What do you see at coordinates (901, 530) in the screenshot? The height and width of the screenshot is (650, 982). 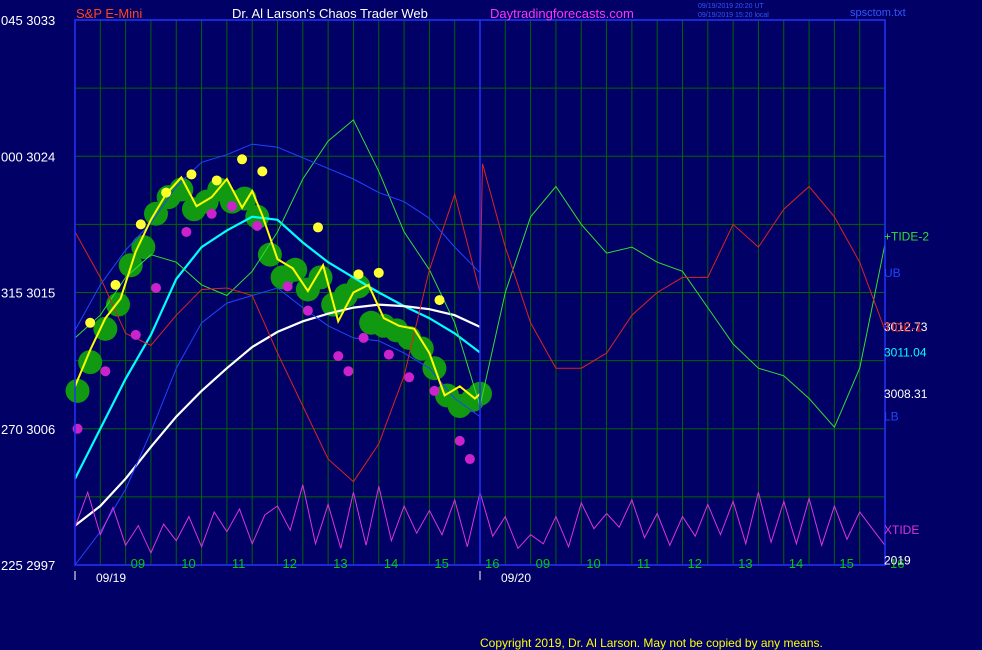 I see `right-label: XTIDE` at bounding box center [901, 530].